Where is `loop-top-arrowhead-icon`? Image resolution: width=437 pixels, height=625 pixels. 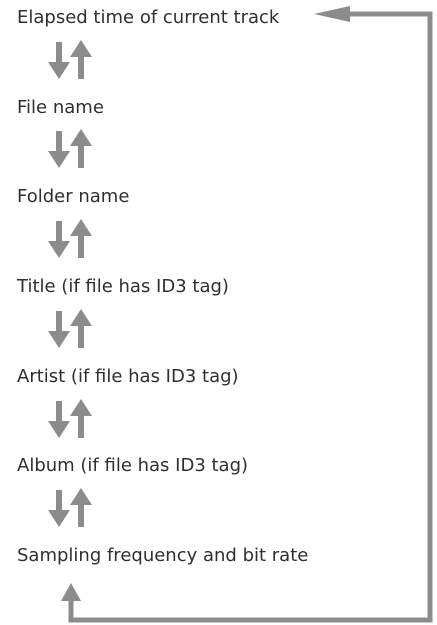 loop-top-arrowhead-icon is located at coordinates (332, 14).